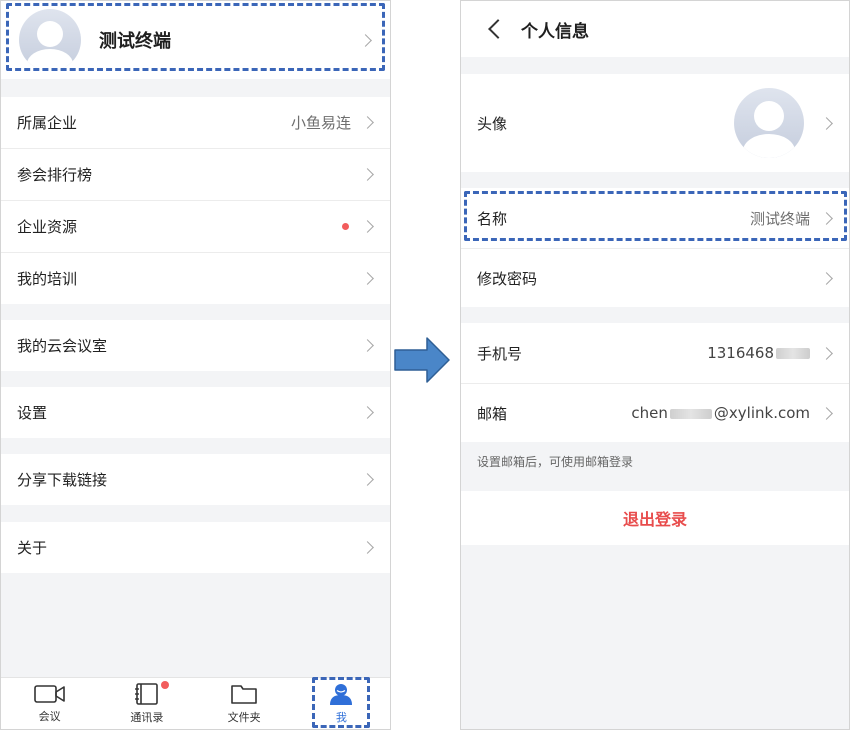  I want to click on email-prefix: chen, so click(649, 413).